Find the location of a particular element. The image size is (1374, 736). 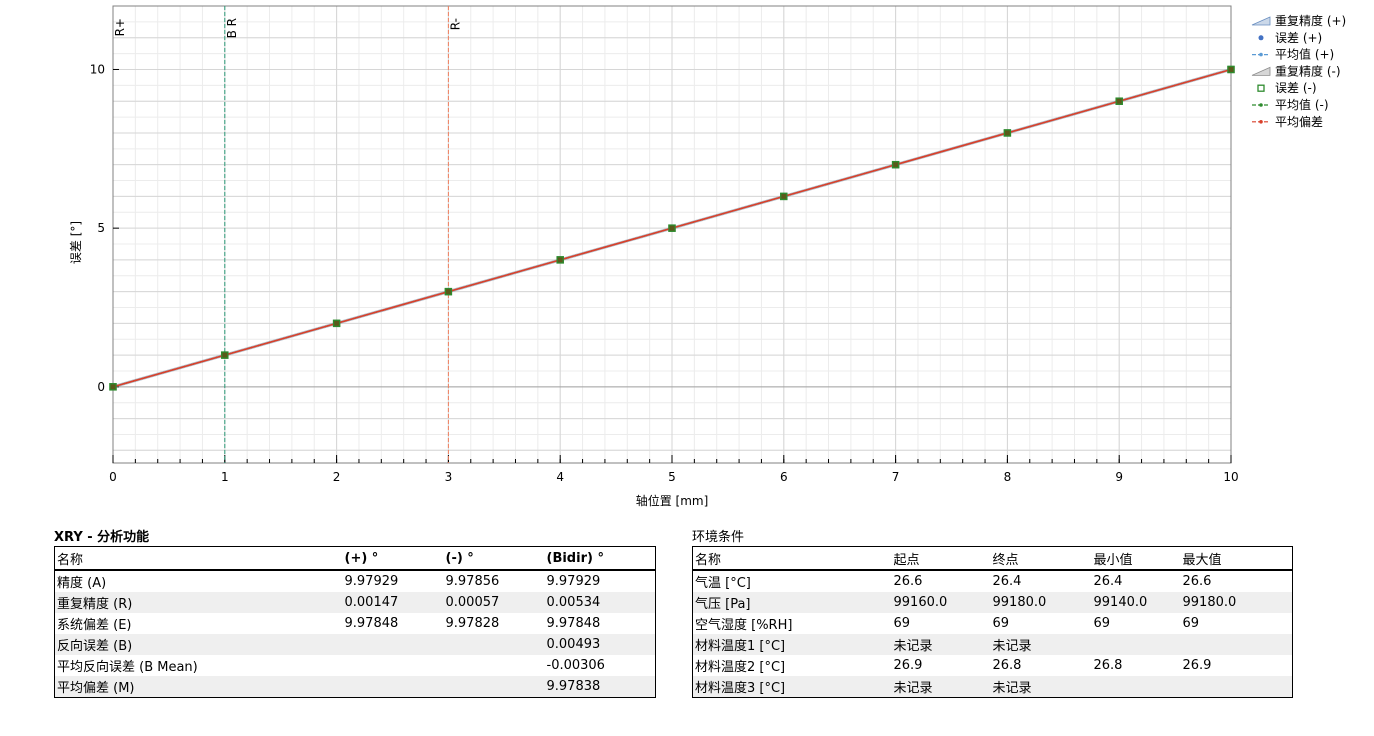

x-tick-label: 10 is located at coordinates (1230, 477).